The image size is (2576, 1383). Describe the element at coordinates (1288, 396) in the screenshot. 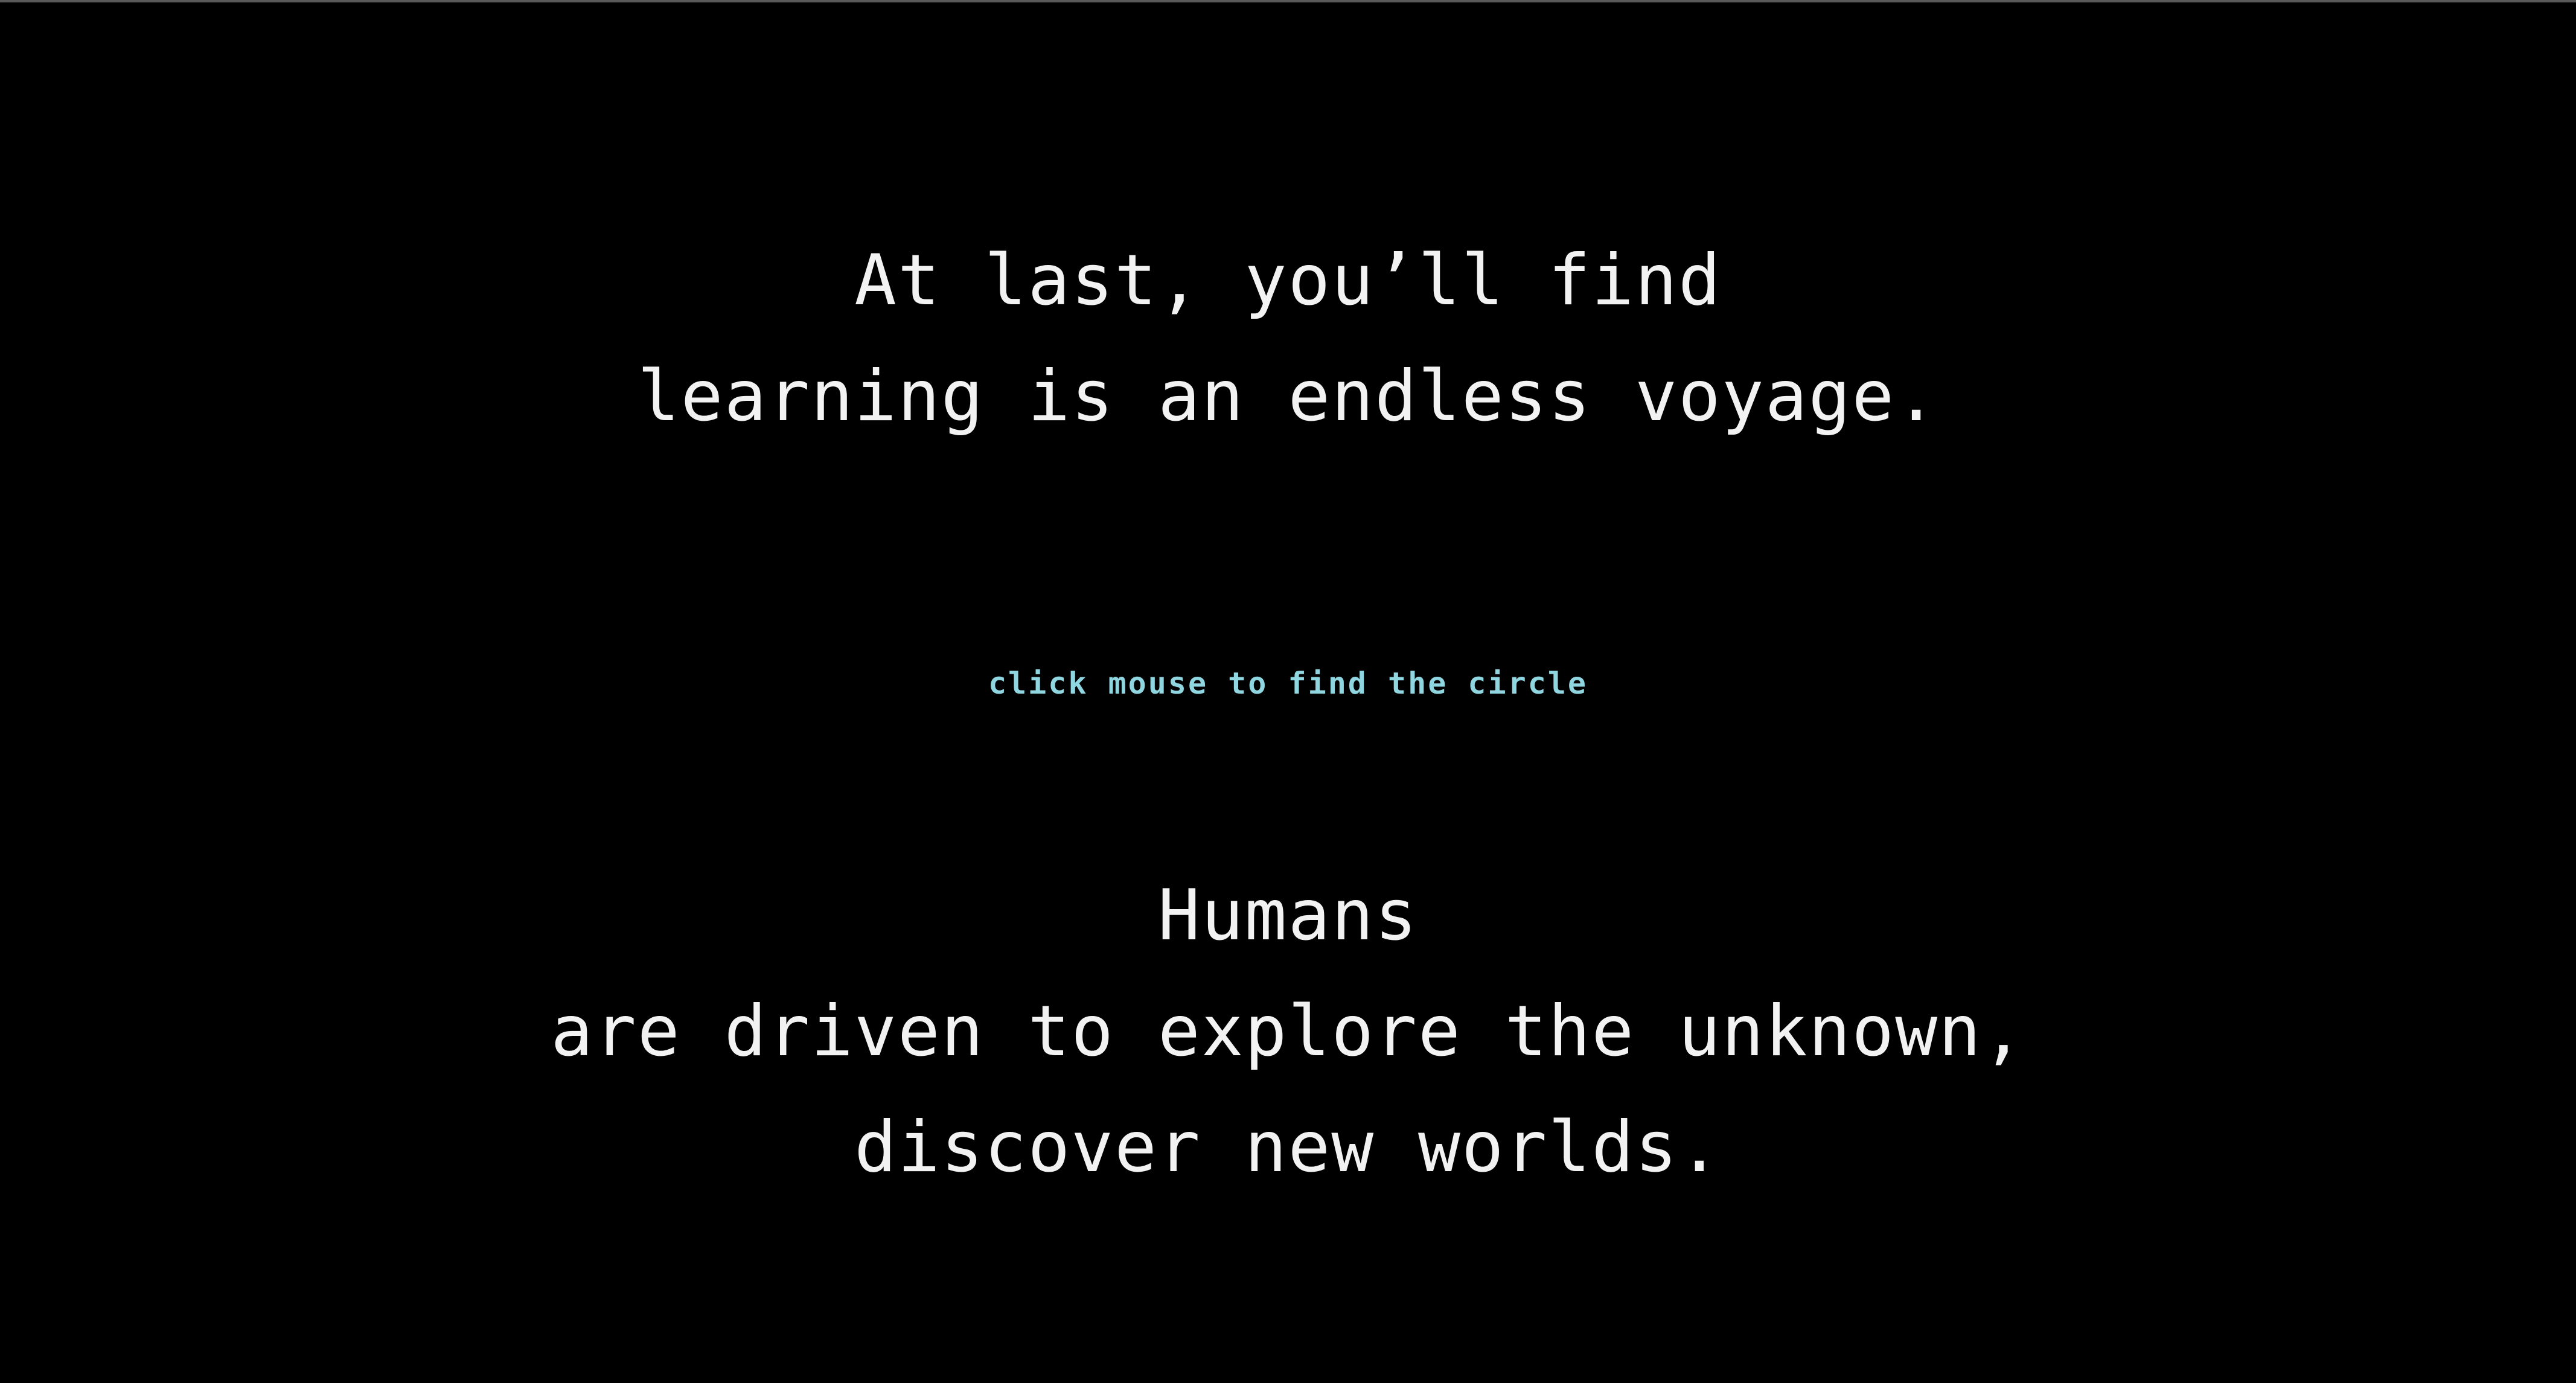

I see `intro-line-2: learning is an endless voyage.` at that location.